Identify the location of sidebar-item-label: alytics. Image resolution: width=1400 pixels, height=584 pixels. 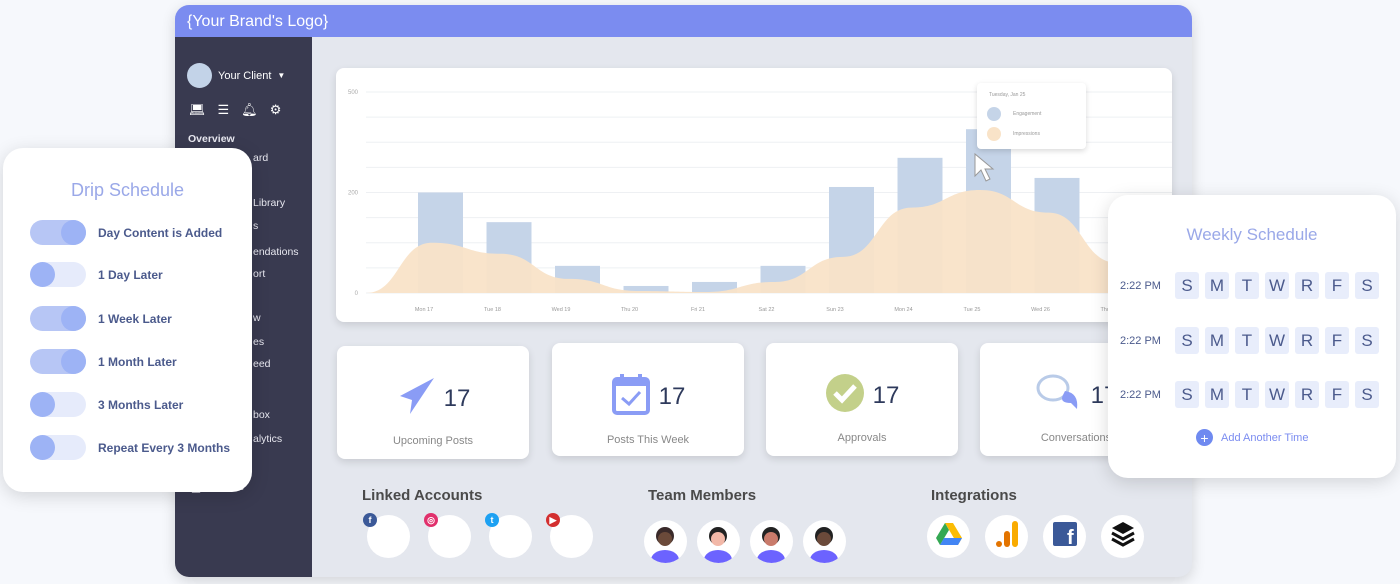
(268, 439).